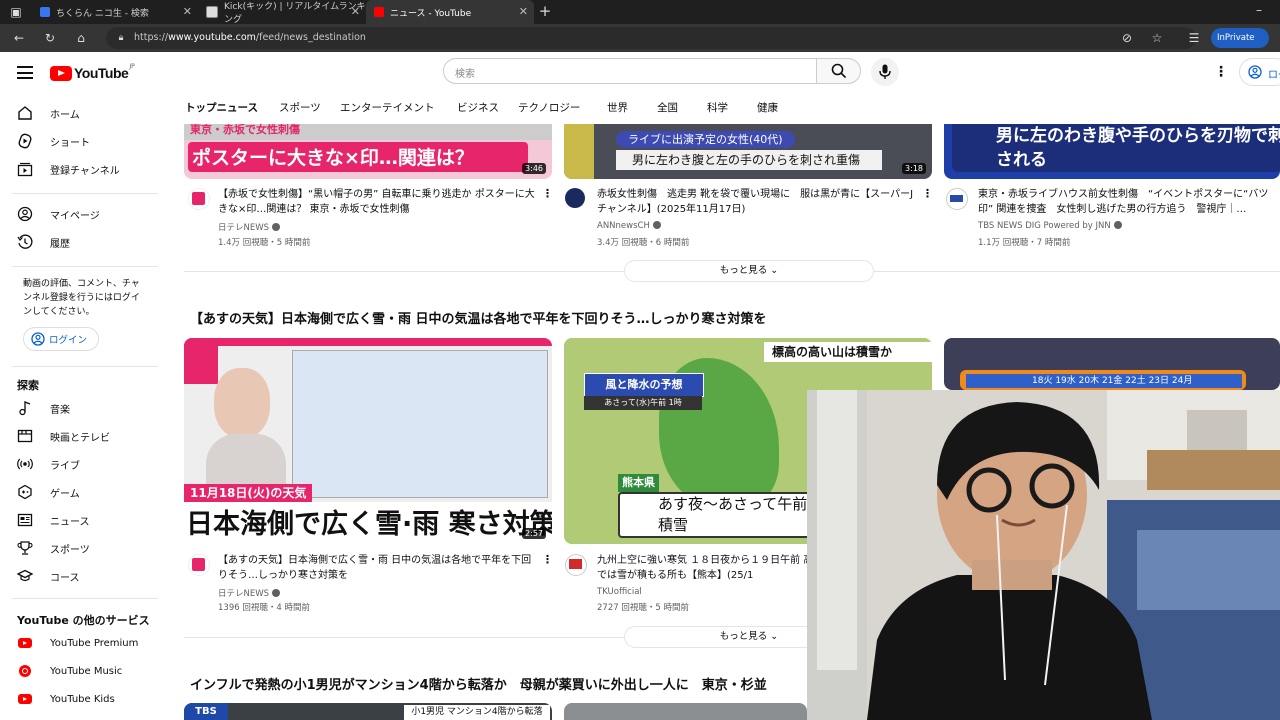 The image size is (1280, 720). Describe the element at coordinates (534, 168) in the screenshot. I see `video-duration: 3:46` at that location.